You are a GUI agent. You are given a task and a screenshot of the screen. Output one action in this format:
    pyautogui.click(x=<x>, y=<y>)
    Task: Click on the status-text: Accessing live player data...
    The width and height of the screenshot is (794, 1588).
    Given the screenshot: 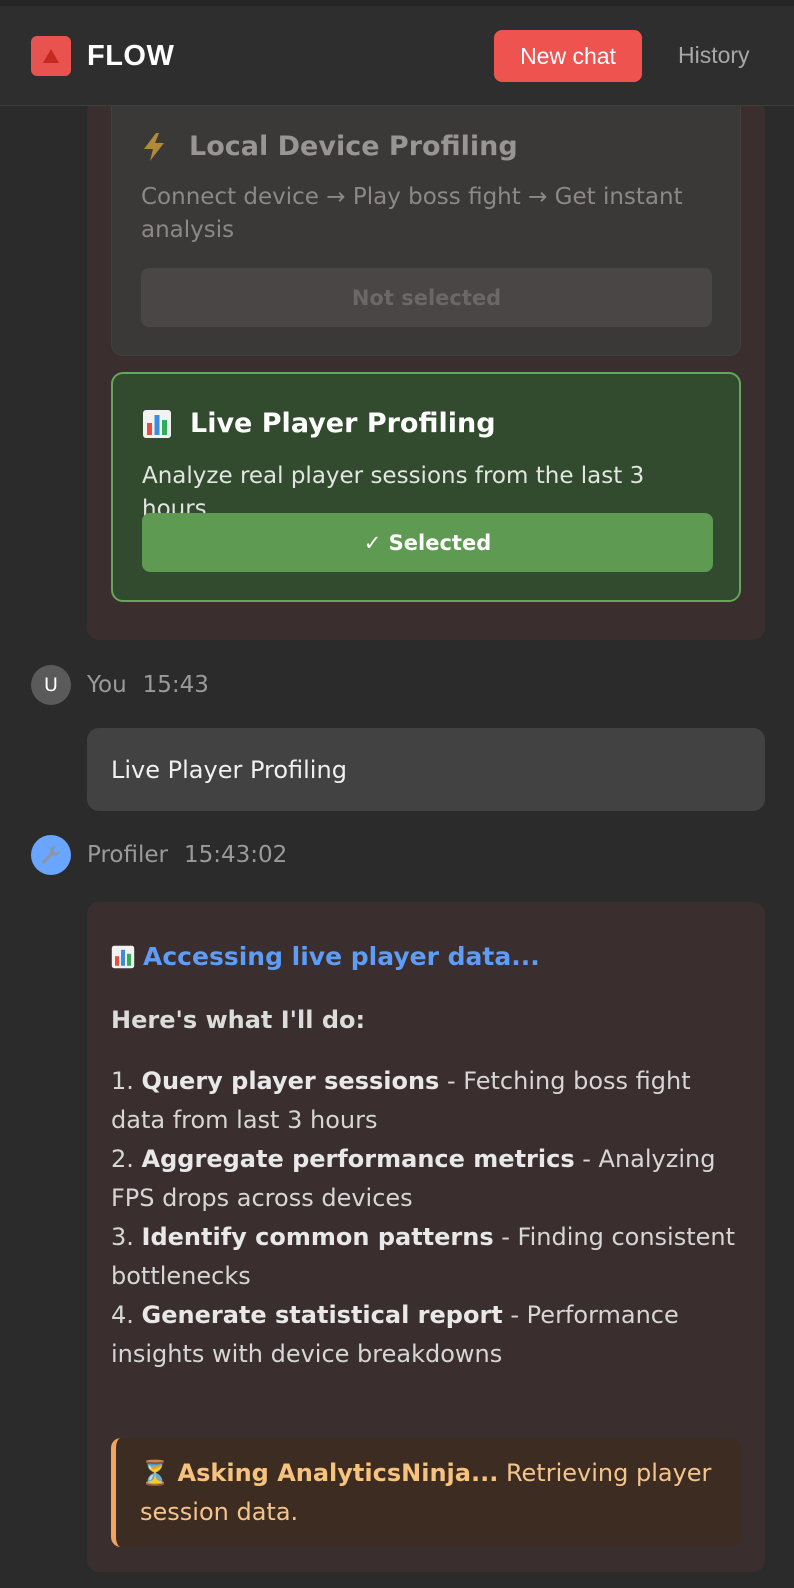 What is the action you would take?
    pyautogui.click(x=341, y=956)
    